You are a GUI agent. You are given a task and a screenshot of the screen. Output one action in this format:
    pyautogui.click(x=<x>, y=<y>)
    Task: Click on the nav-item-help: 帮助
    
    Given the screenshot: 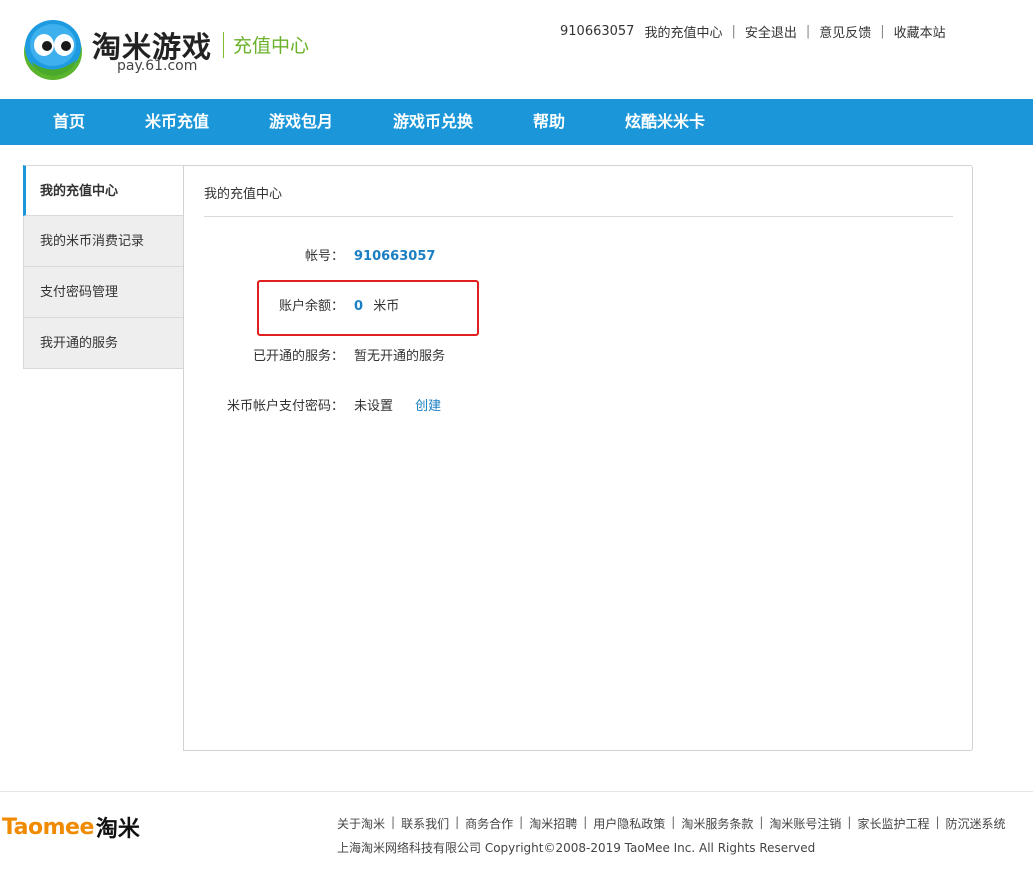 What is the action you would take?
    pyautogui.click(x=549, y=122)
    